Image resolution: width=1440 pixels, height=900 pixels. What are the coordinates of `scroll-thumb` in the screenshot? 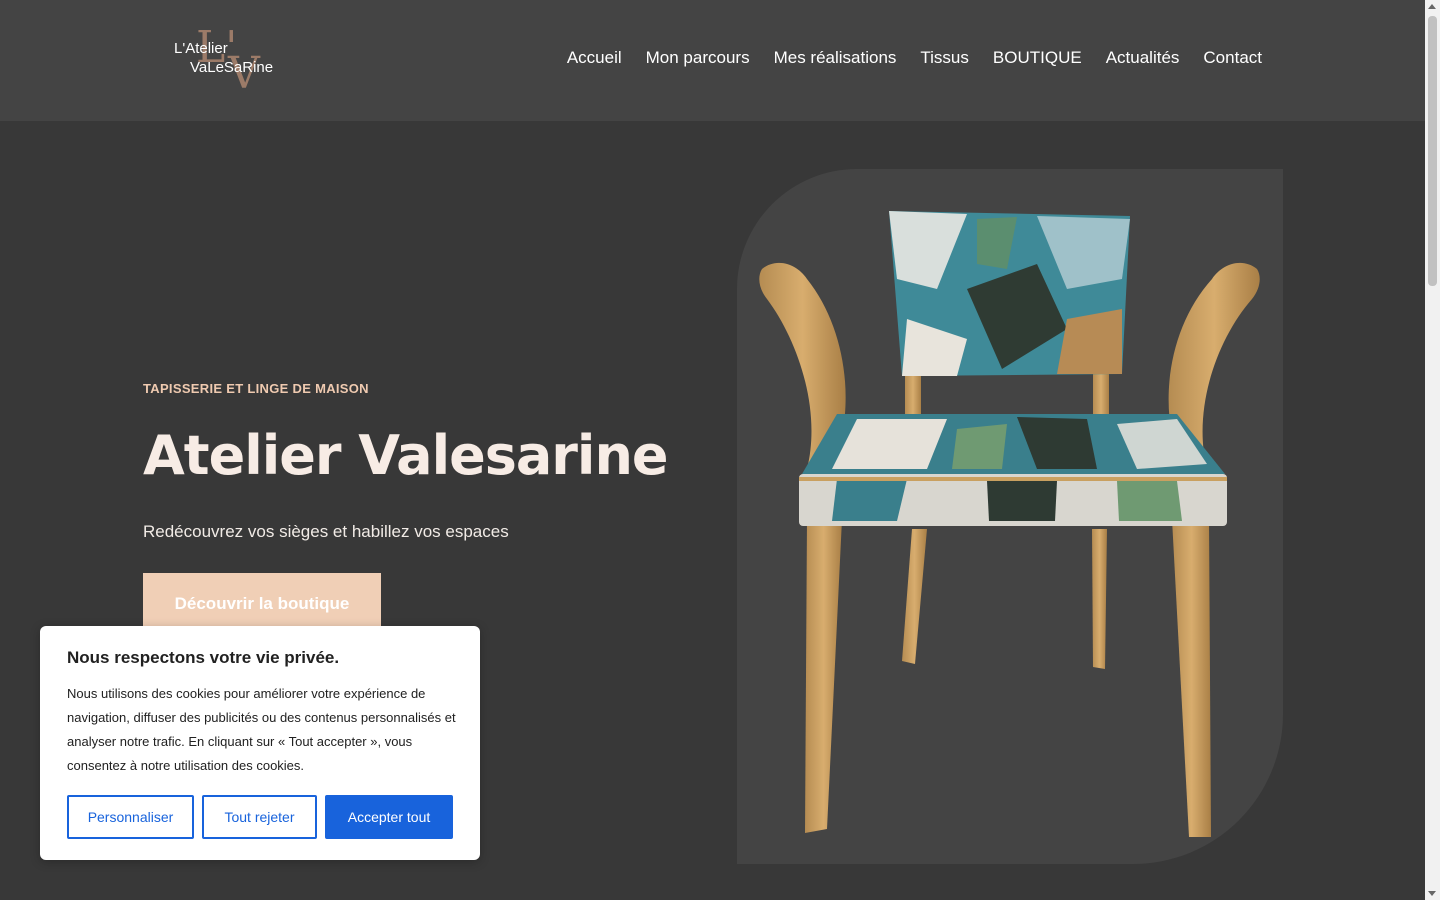 It's located at (1432, 151).